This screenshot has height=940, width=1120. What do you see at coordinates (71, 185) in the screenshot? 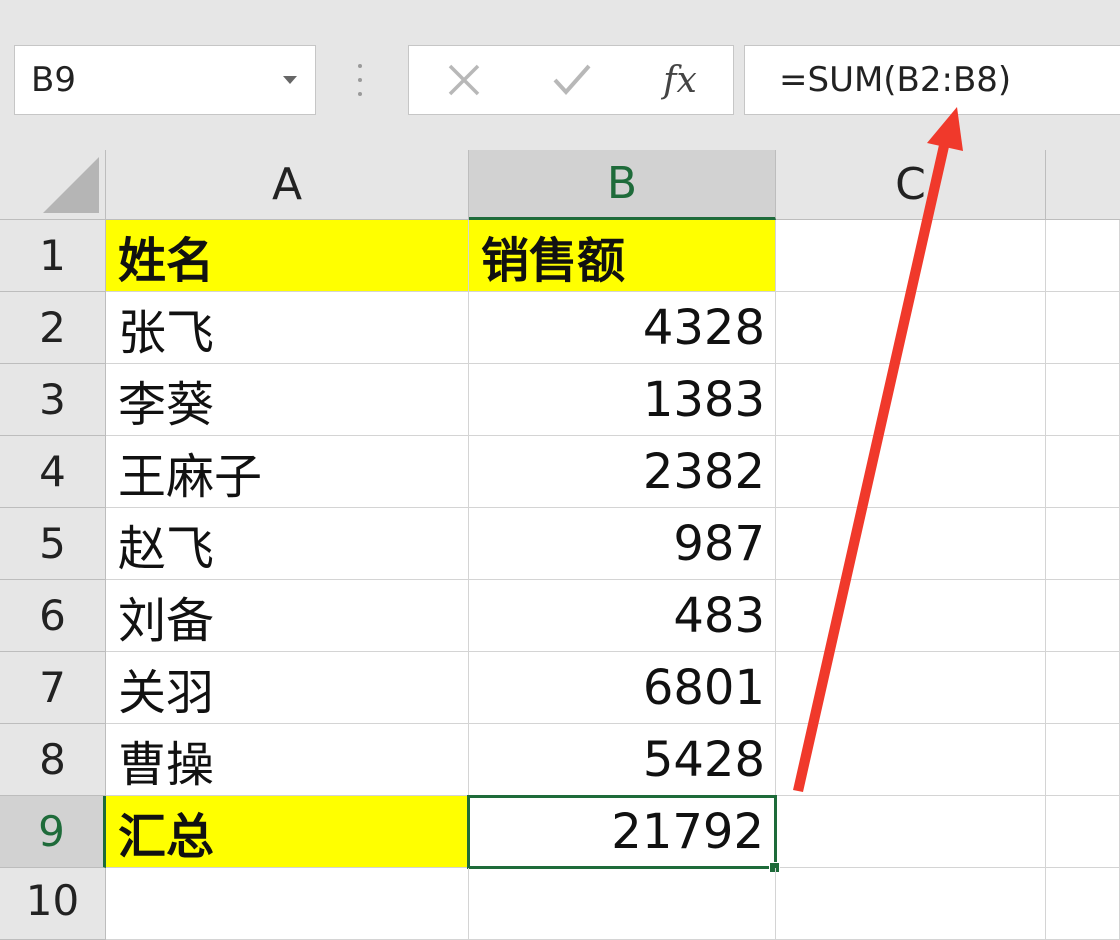
I see `select-all-icon` at bounding box center [71, 185].